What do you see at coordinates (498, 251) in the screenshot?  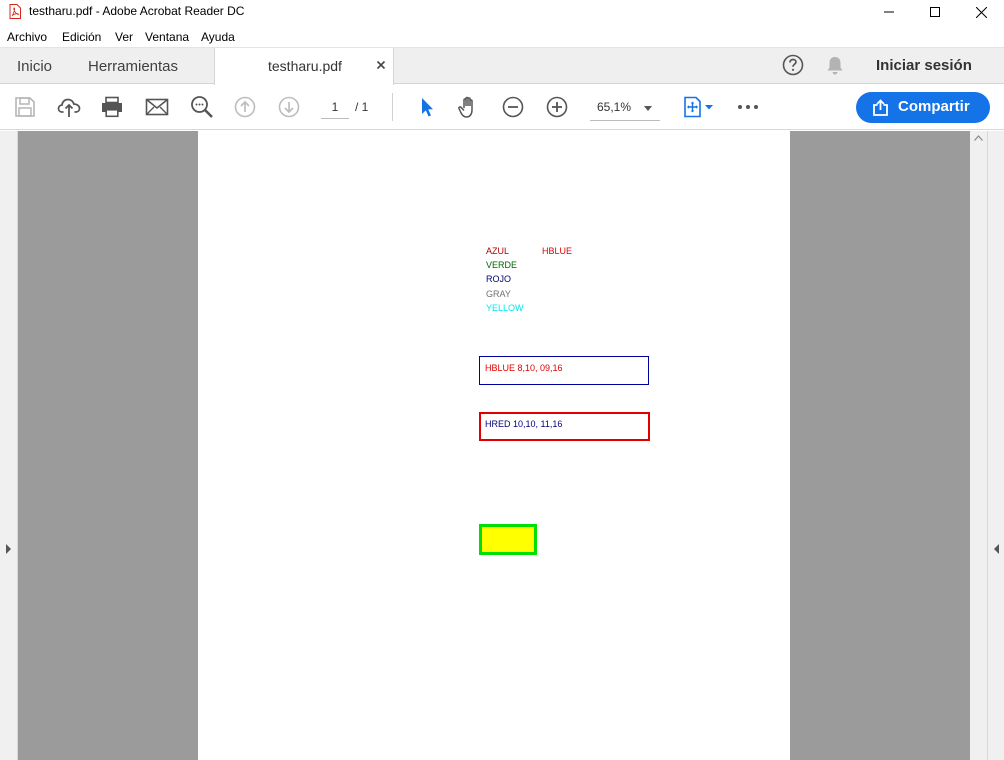 I see `label-azul: AZUL` at bounding box center [498, 251].